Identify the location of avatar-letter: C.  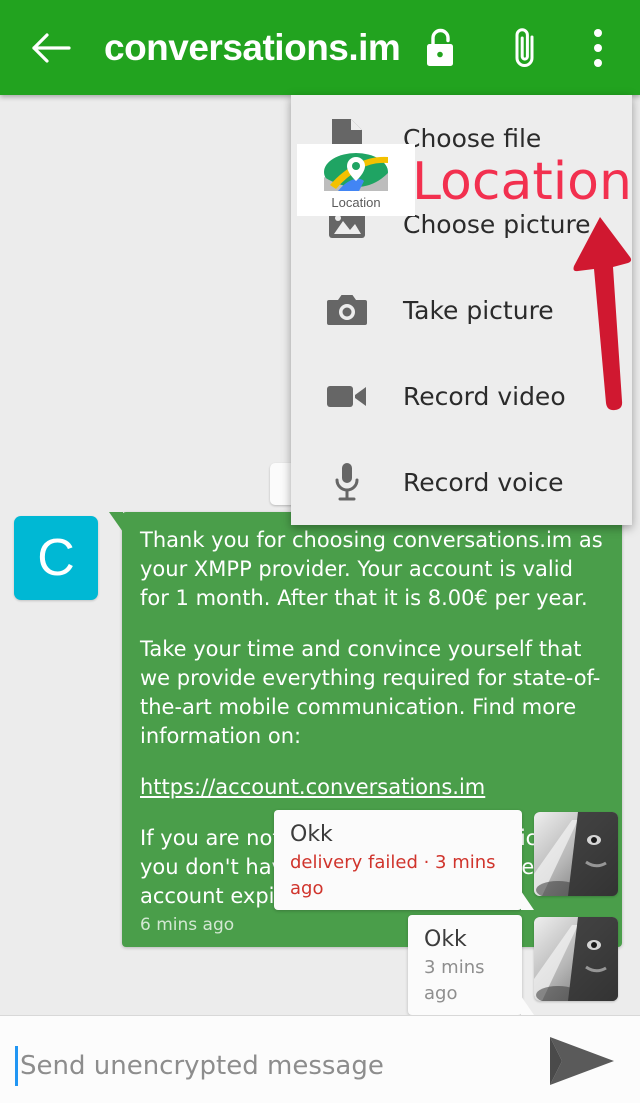
(56, 558).